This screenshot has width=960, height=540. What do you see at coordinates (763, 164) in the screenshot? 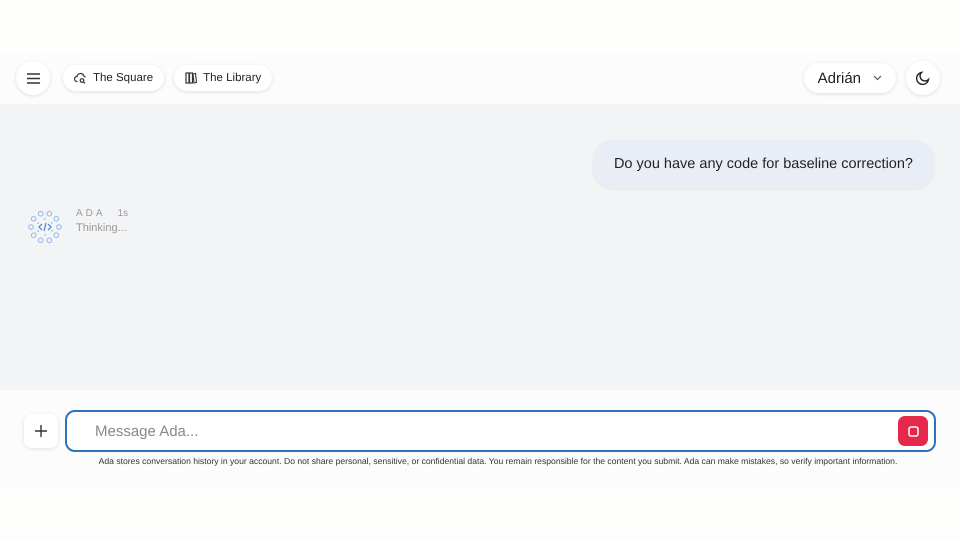
I see `user-message: Do you have any code for baseline correction?` at bounding box center [763, 164].